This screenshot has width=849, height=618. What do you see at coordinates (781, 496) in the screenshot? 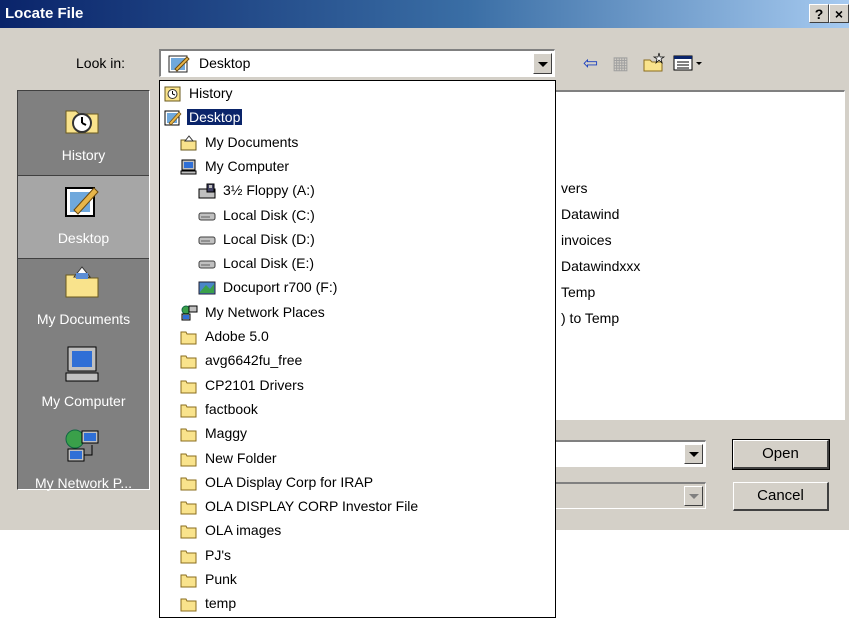
I see `cancel-button: Cancel` at bounding box center [781, 496].